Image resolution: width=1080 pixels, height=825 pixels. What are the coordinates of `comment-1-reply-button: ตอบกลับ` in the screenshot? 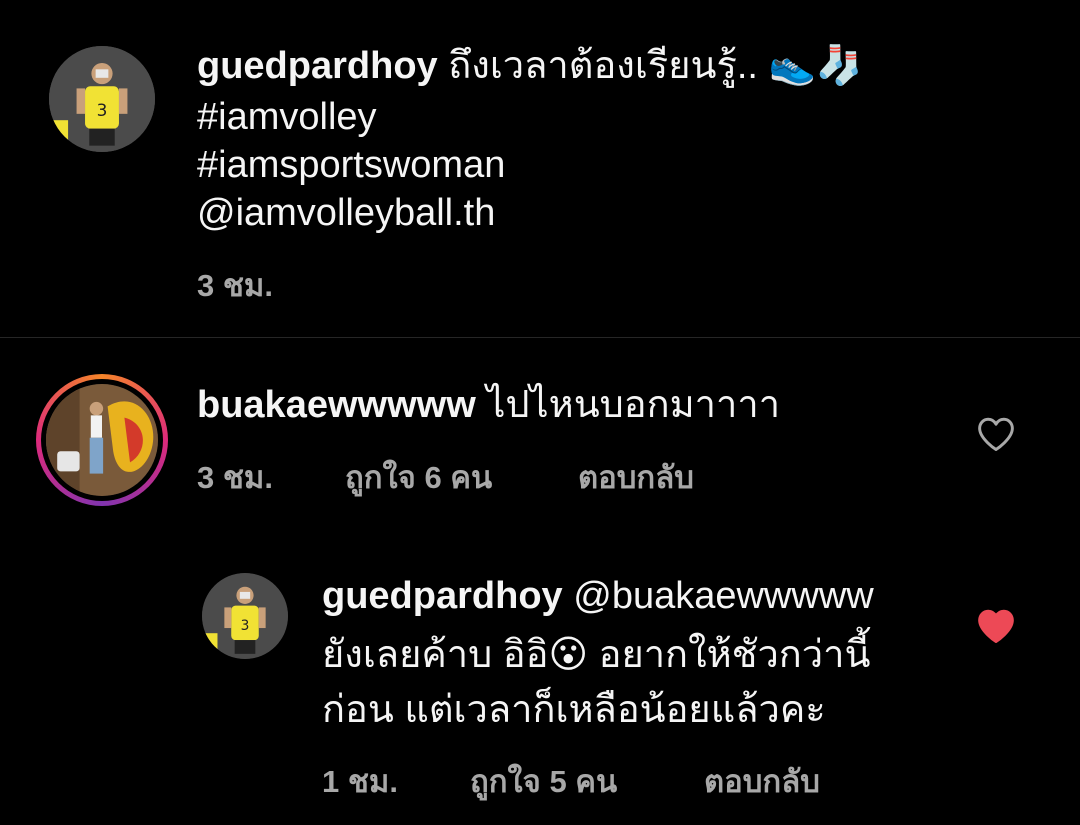 It's located at (636, 477).